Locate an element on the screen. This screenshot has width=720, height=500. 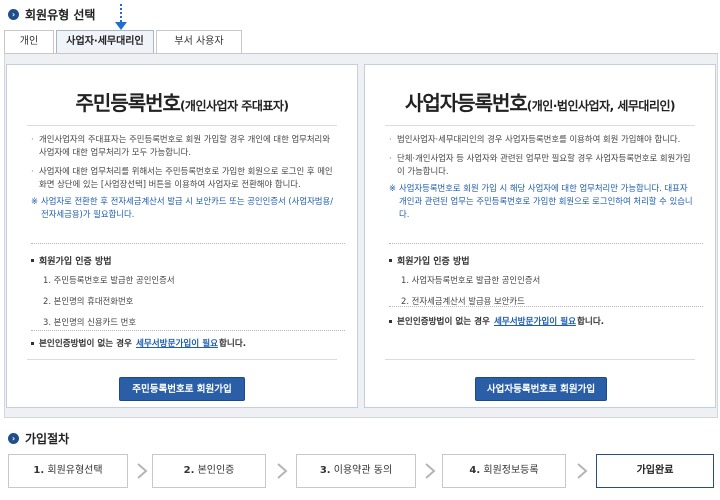
step-item: 2. 본인인증 is located at coordinates (209, 471).